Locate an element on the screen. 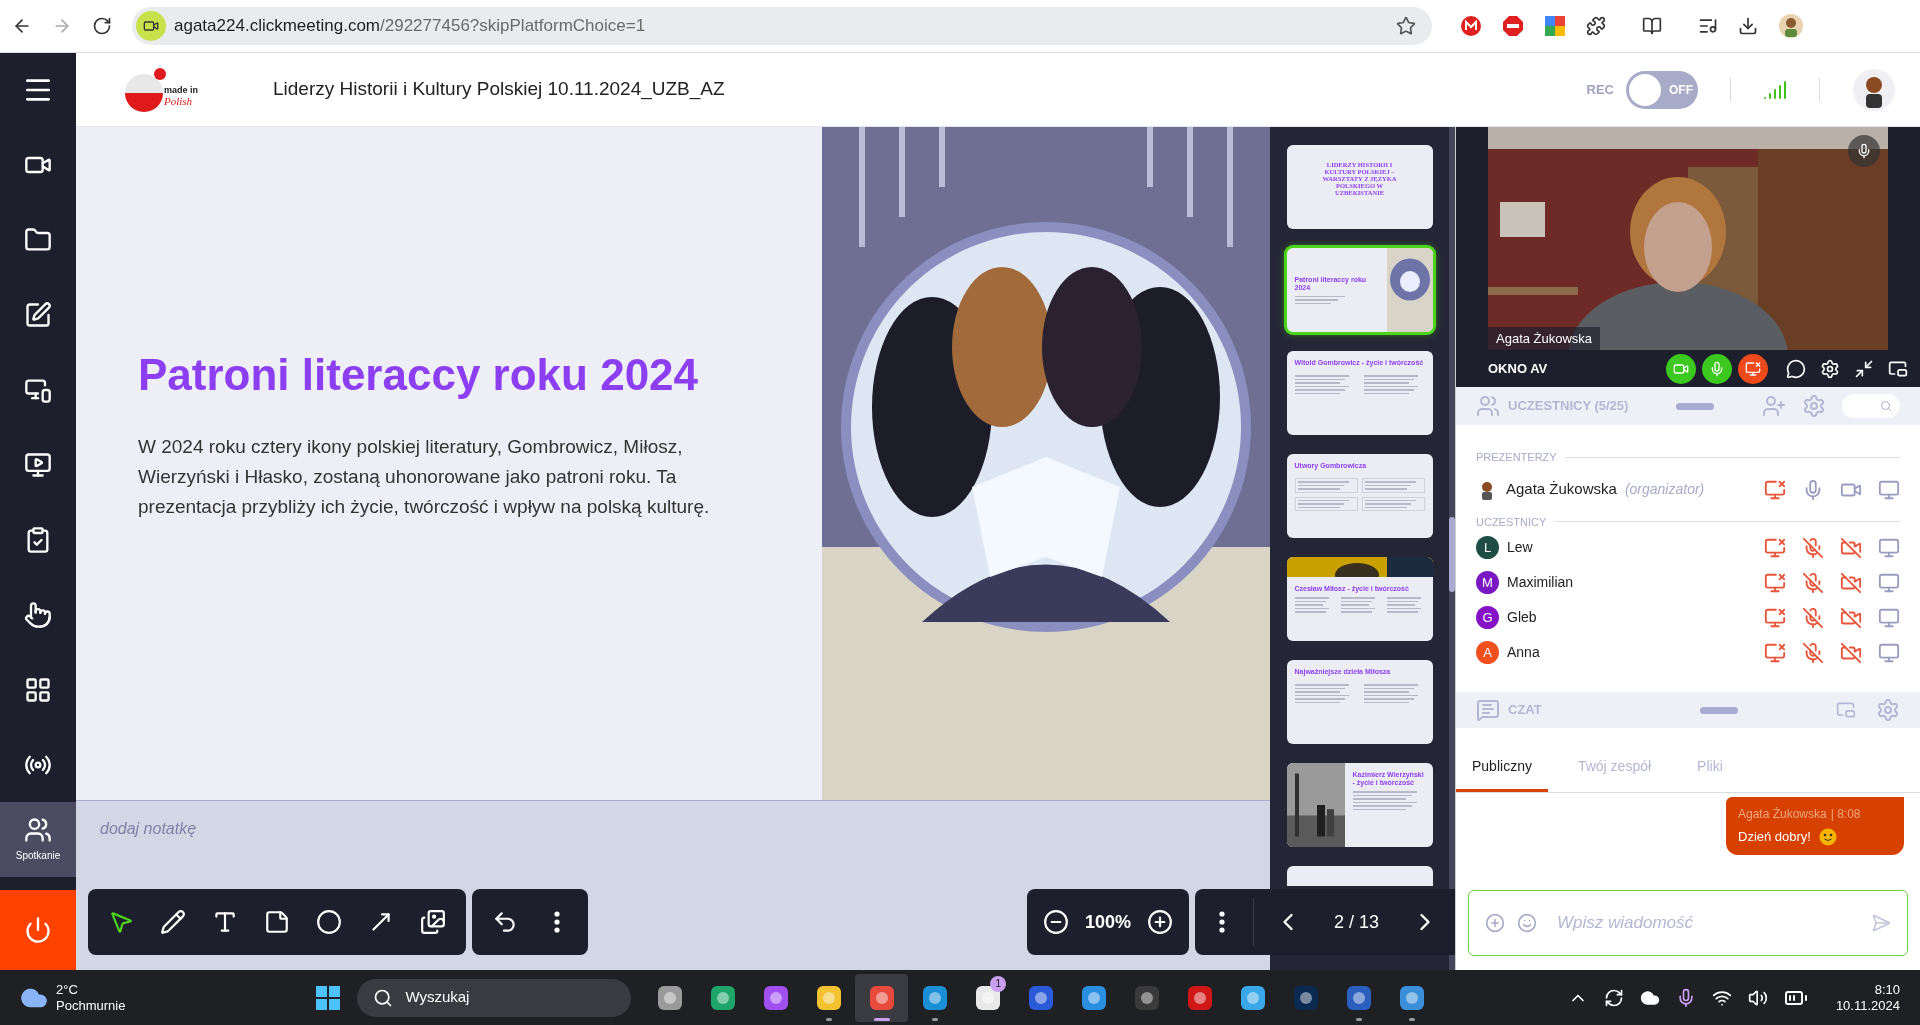  search-icon is located at coordinates (383, 997).